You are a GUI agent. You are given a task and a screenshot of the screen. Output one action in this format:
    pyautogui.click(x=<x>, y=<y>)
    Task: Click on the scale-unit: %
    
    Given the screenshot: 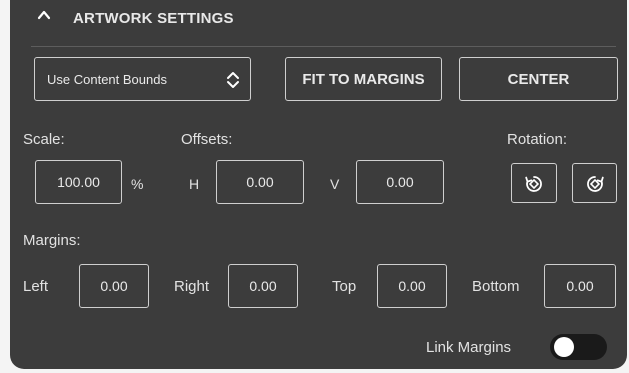 What is the action you would take?
    pyautogui.click(x=137, y=184)
    